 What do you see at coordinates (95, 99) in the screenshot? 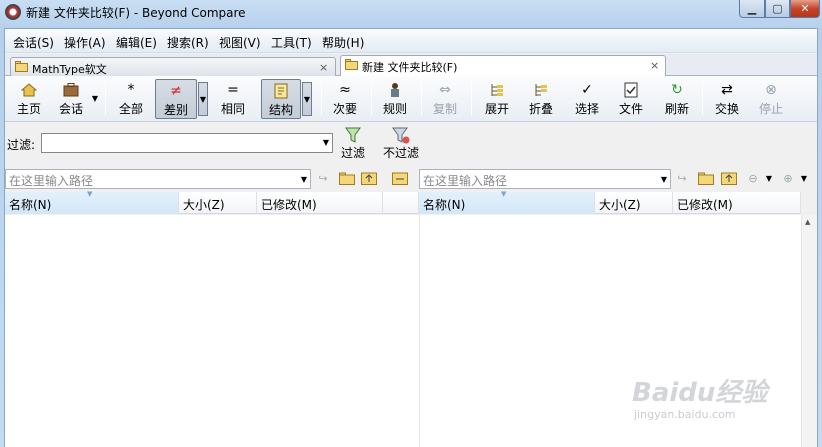
I see `session-dropdown-arrow: ▼` at bounding box center [95, 99].